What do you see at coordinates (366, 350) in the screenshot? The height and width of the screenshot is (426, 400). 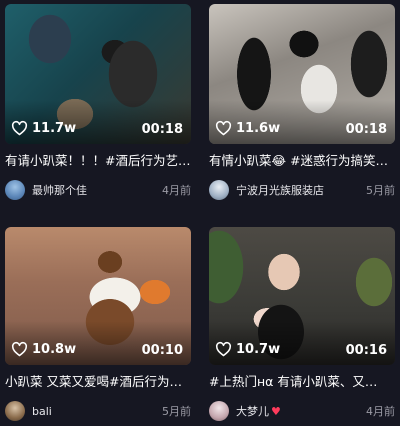 I see `video-duration: 00:16` at bounding box center [366, 350].